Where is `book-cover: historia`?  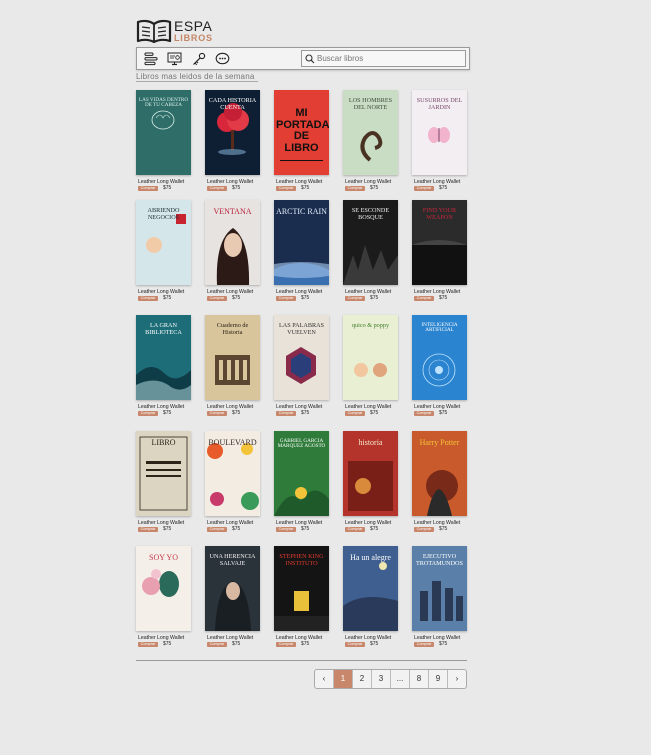 book-cover: historia is located at coordinates (370, 473).